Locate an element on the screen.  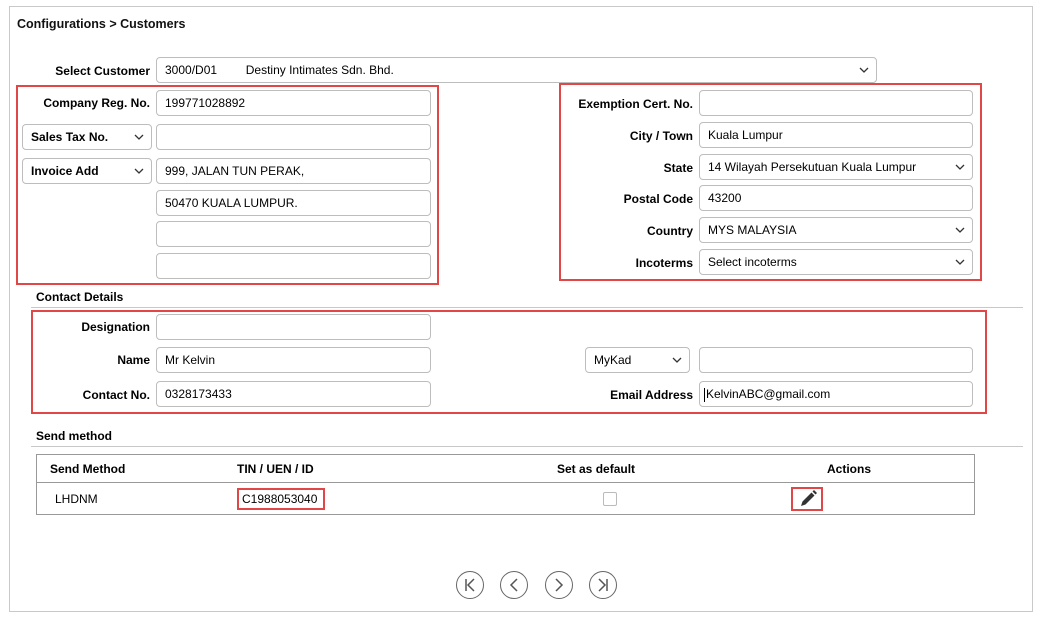
first-page-button is located at coordinates (470, 585).